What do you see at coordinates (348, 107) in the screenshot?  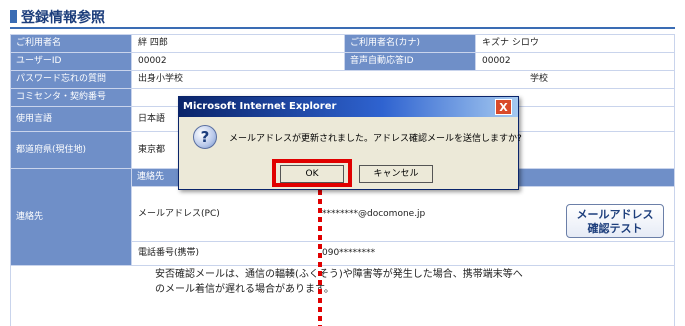 I see `dialog-title: Microsoft Internet Explorer` at bounding box center [348, 107].